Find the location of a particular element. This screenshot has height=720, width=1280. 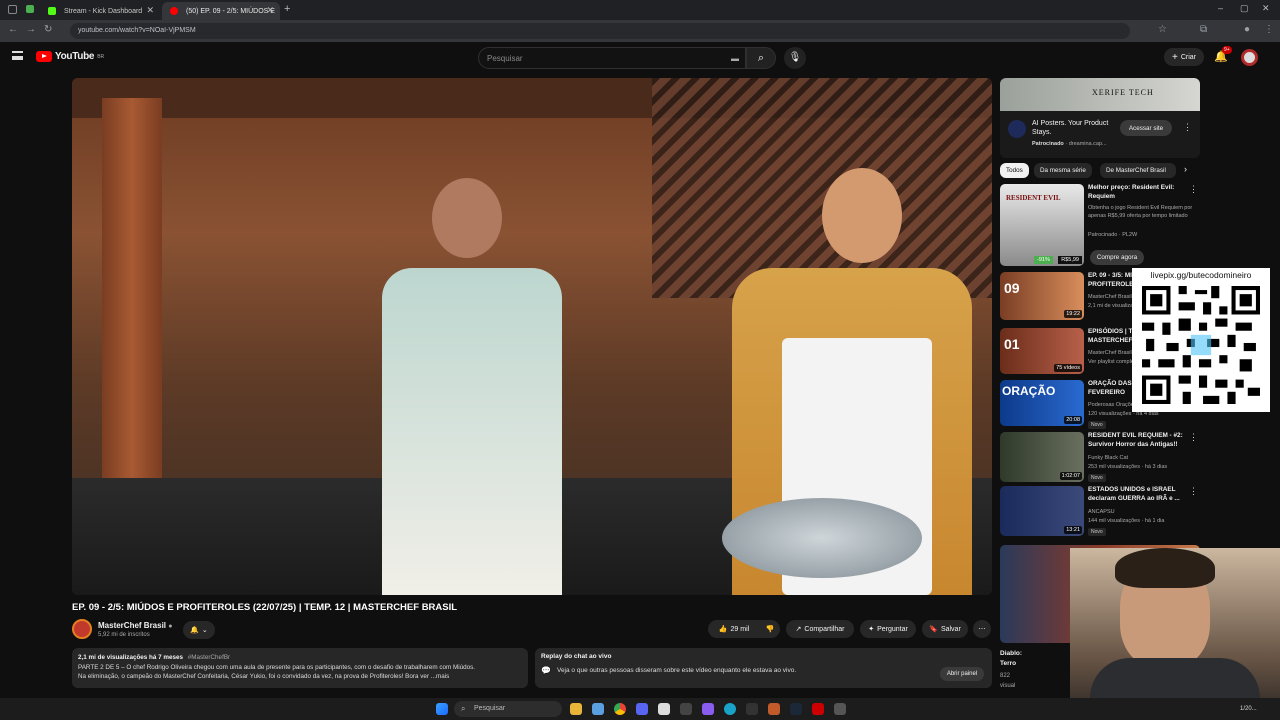

livepix-qr-overlay: livepix.gg/butecodomineiro is located at coordinates (1201, 340).